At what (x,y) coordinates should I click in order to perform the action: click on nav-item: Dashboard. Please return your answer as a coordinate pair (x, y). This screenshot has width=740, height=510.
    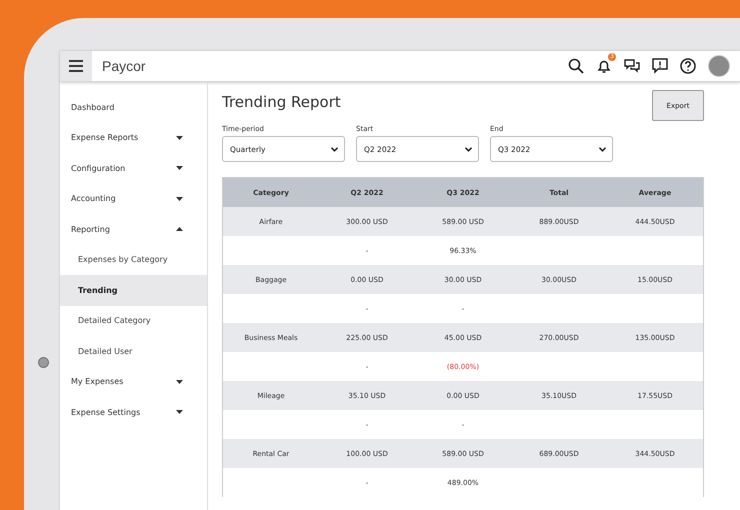
    Looking at the image, I should click on (133, 107).